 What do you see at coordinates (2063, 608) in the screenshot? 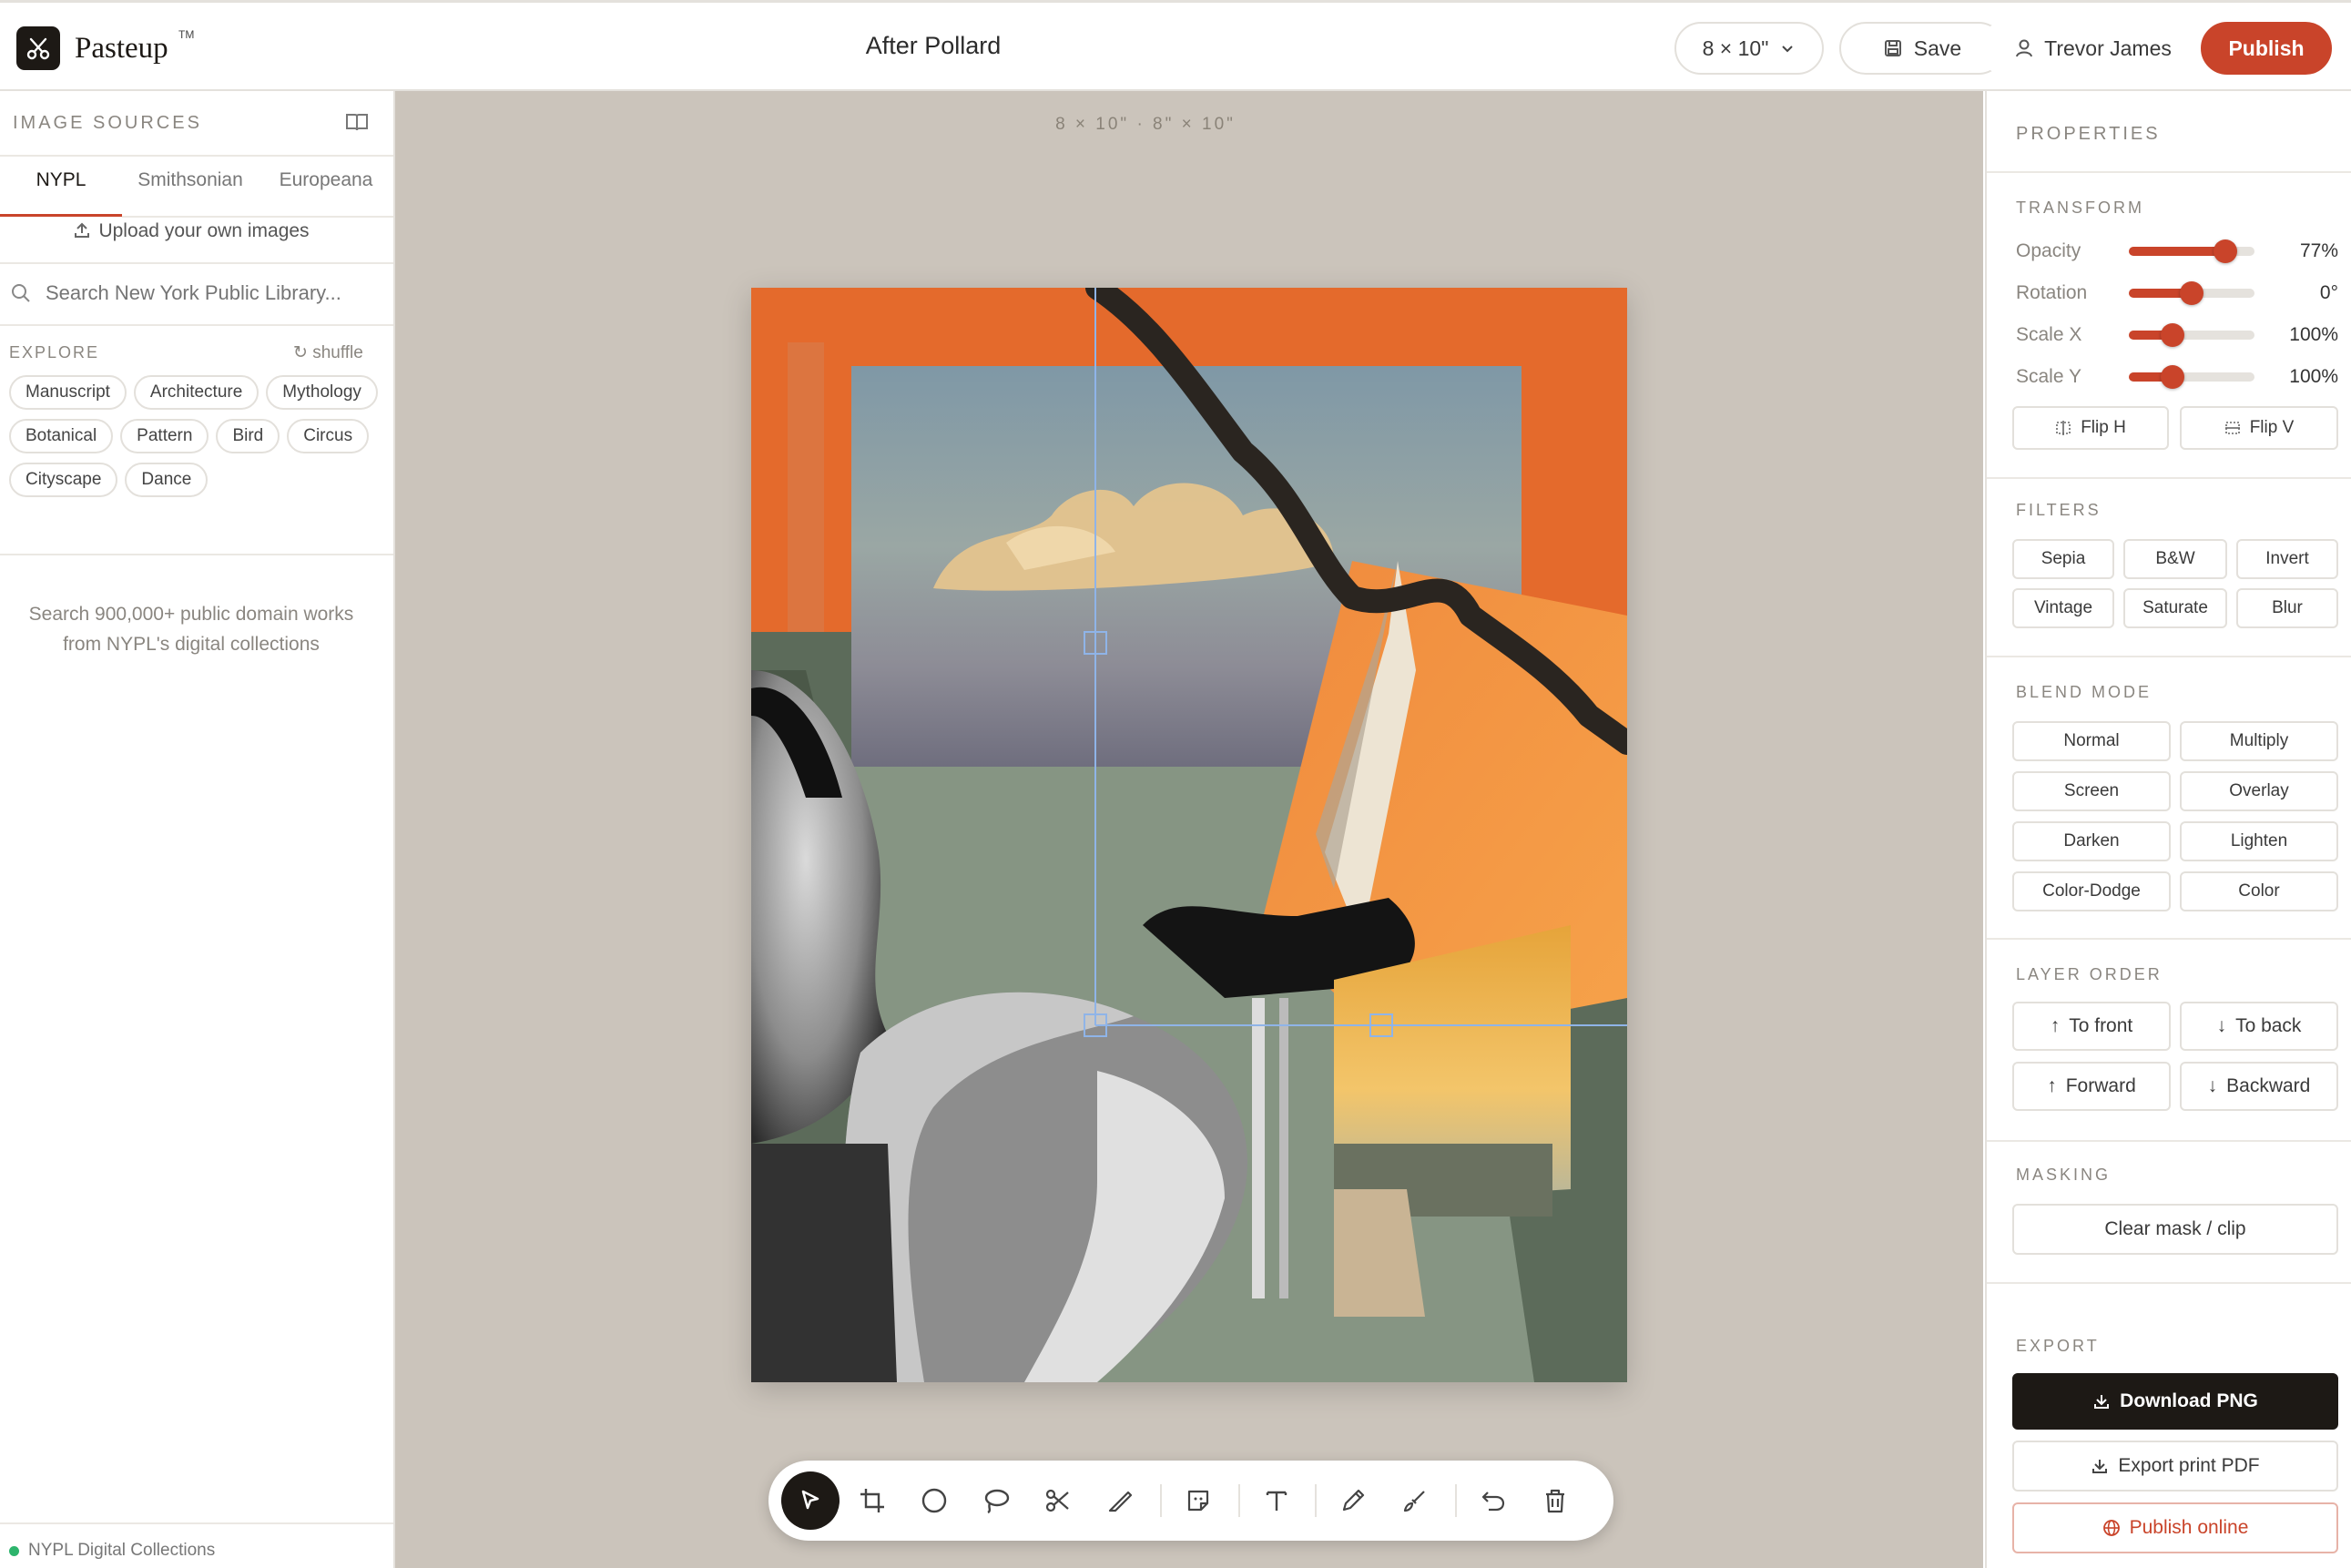
I see `filter-vintage: Vintage` at bounding box center [2063, 608].